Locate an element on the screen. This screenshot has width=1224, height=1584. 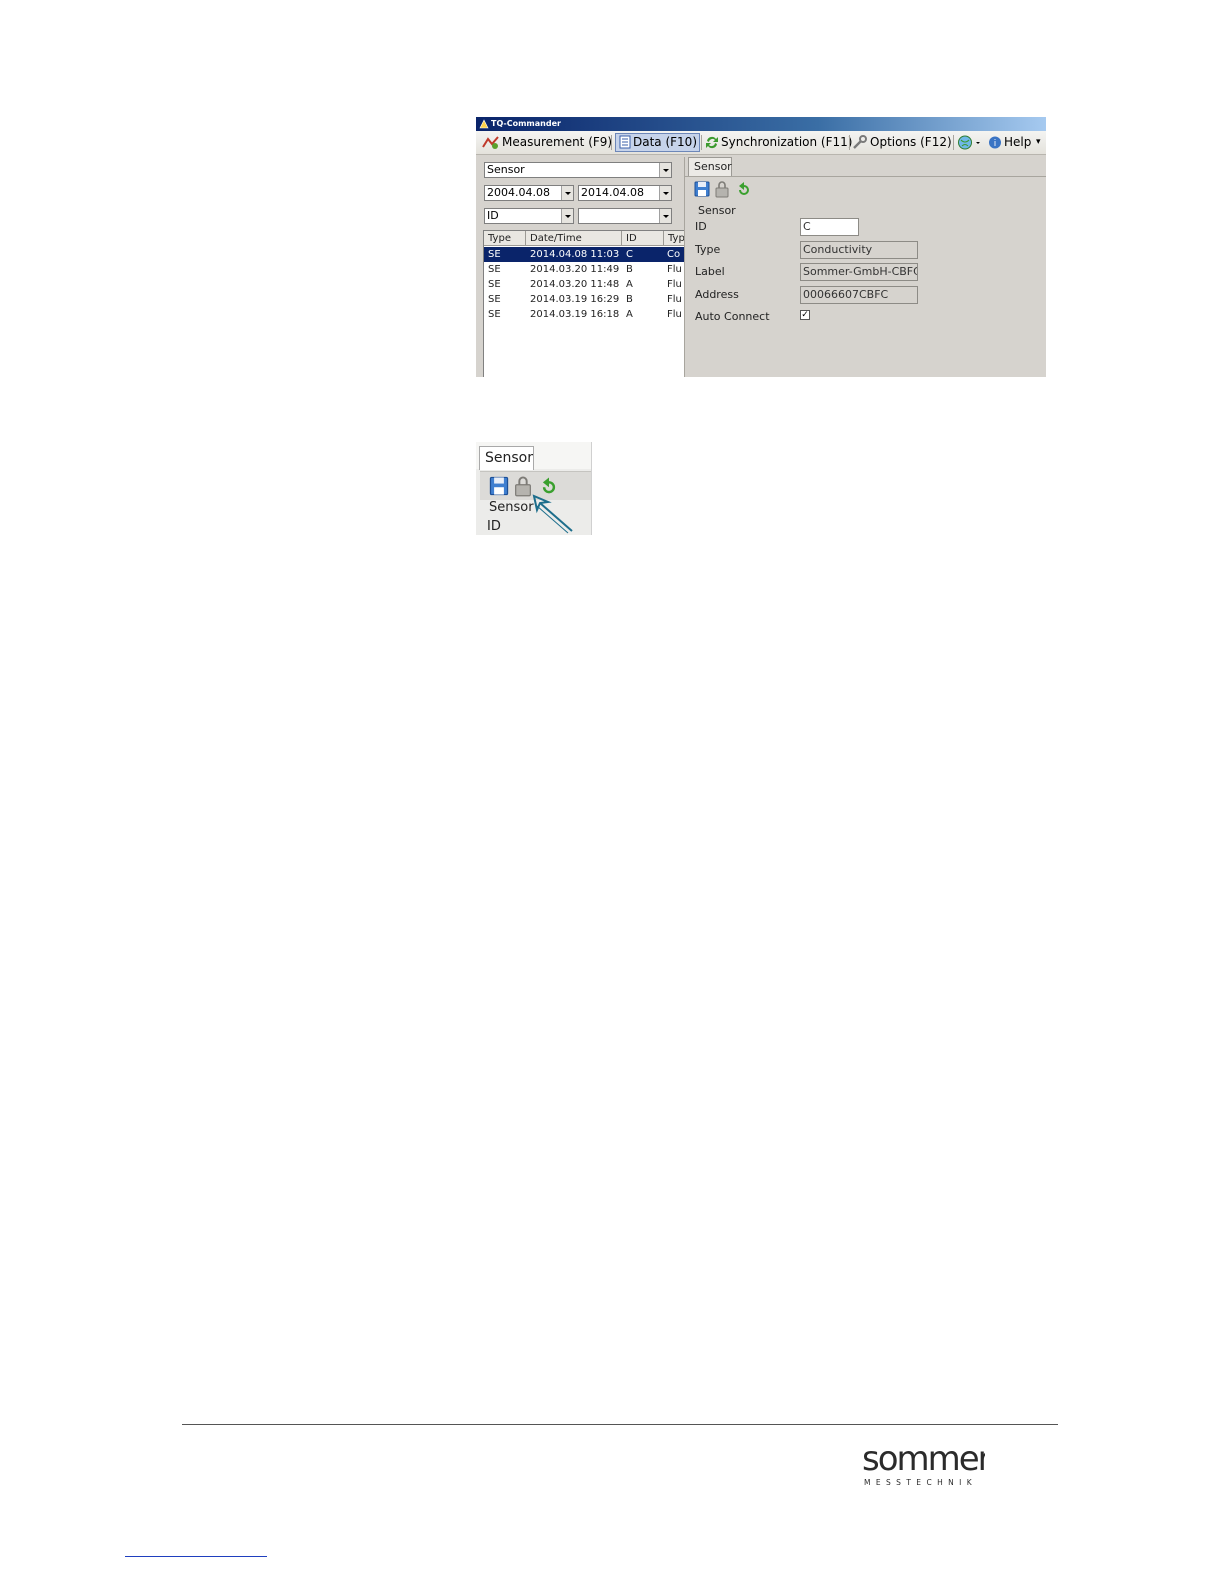
pointer-arrow-icon is located at coordinates (552, 514).